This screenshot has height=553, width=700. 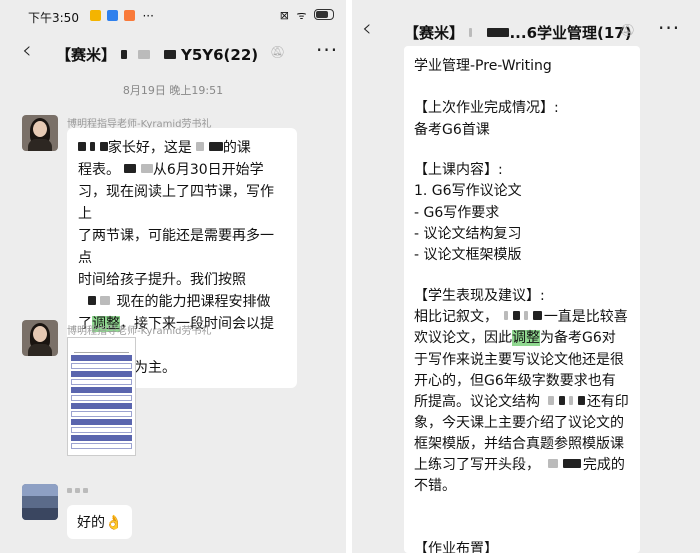 I want to click on message-line: - 议论文结构复习, so click(x=468, y=234).